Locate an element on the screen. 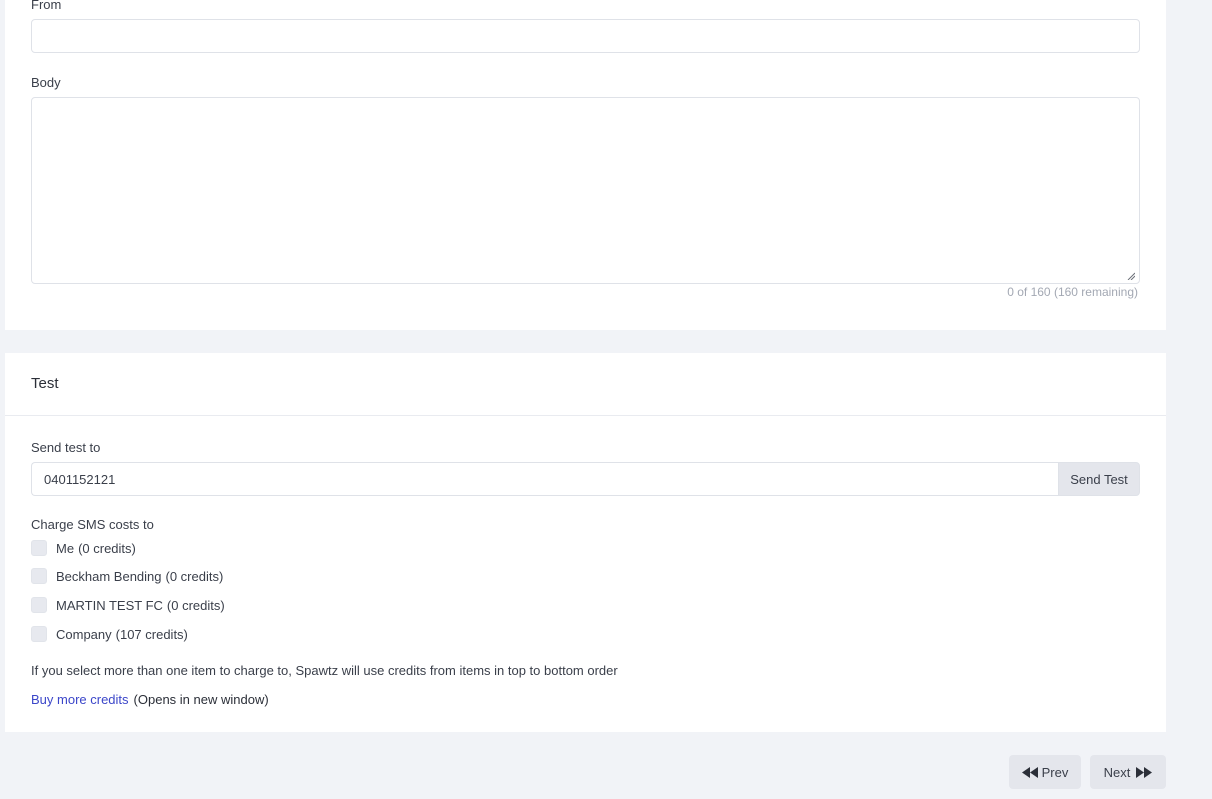  body-label: Body is located at coordinates (46, 82).